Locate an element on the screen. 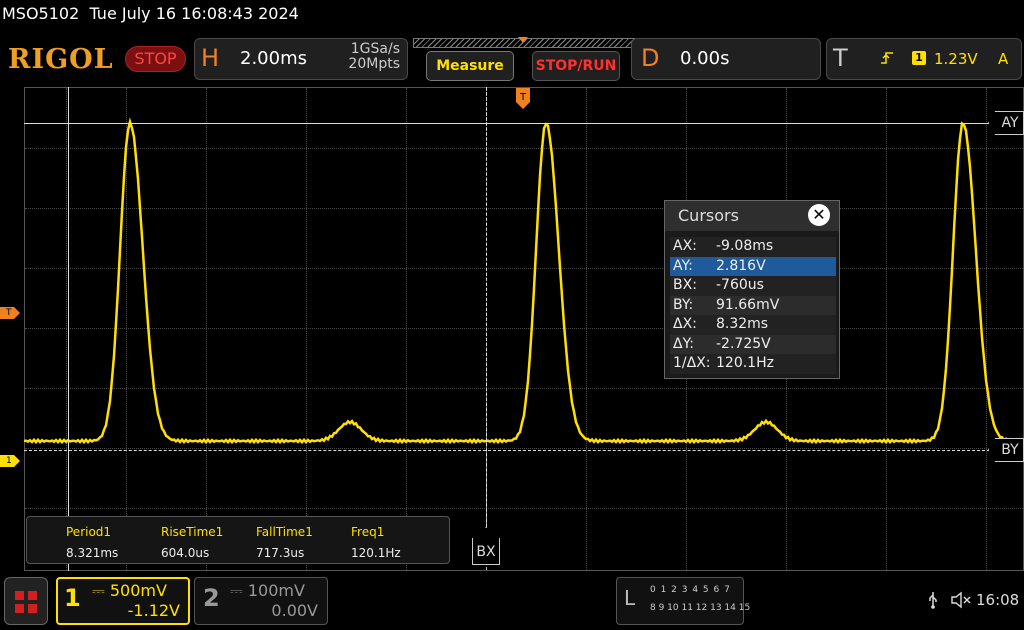  measurement-value: 604.0us is located at coordinates (185, 553).